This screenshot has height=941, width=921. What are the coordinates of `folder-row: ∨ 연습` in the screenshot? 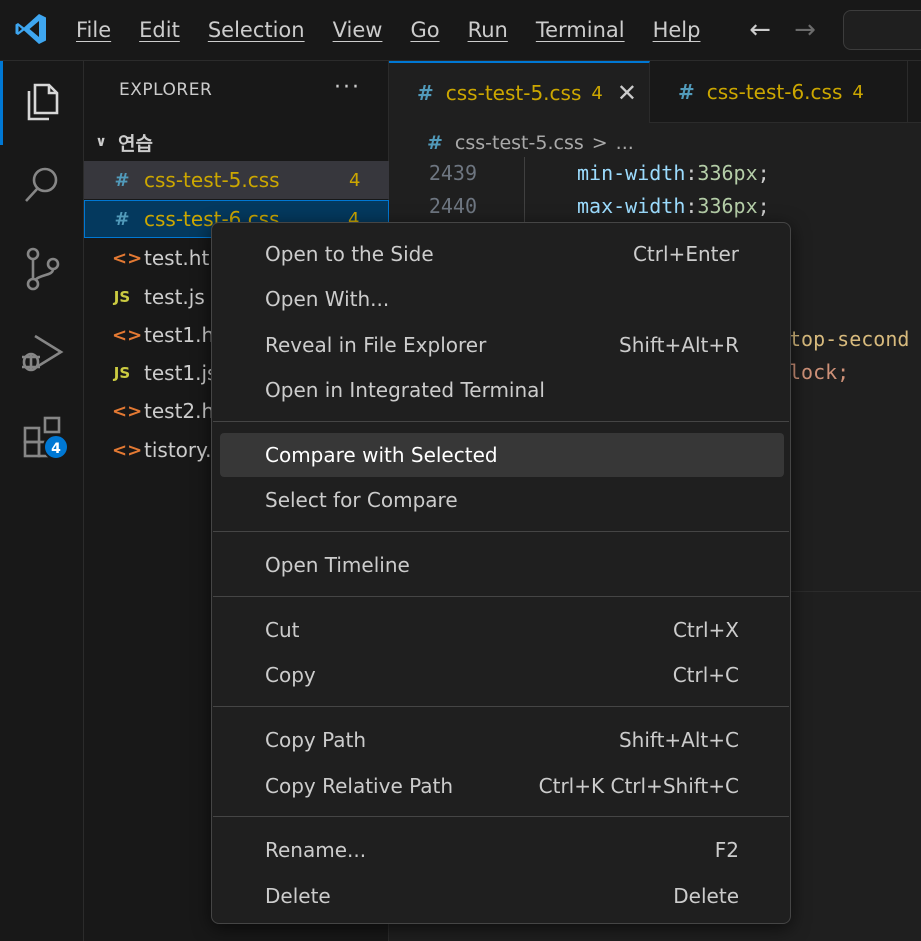 It's located at (236, 142).